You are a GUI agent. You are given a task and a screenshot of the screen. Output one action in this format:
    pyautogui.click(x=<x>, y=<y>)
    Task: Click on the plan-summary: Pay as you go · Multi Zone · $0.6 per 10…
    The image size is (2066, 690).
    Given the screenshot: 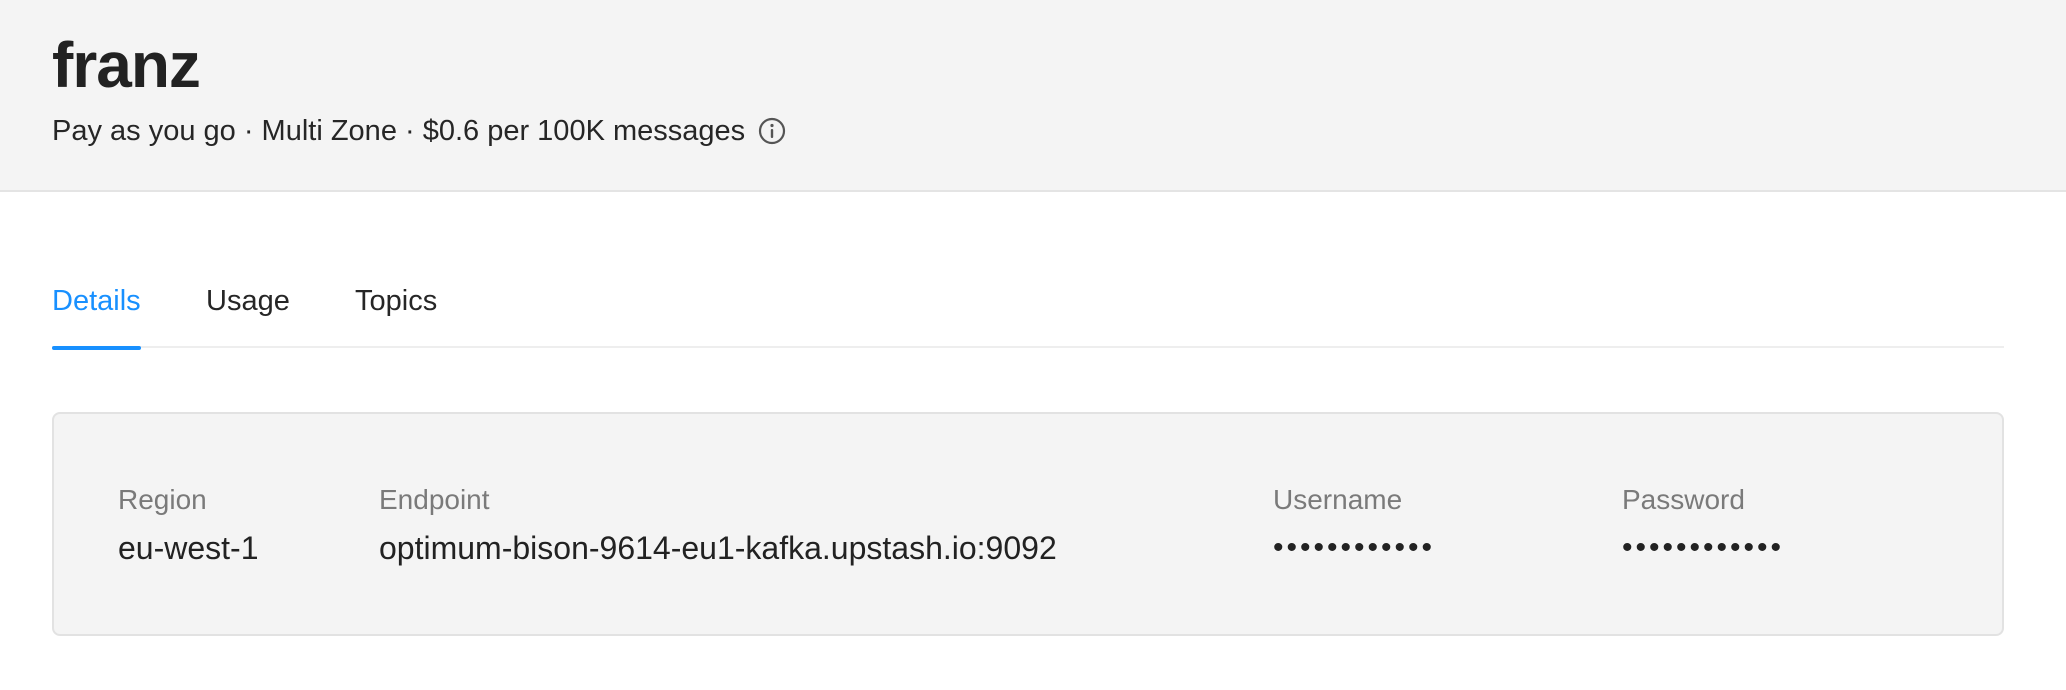 What is the action you would take?
    pyautogui.click(x=419, y=131)
    